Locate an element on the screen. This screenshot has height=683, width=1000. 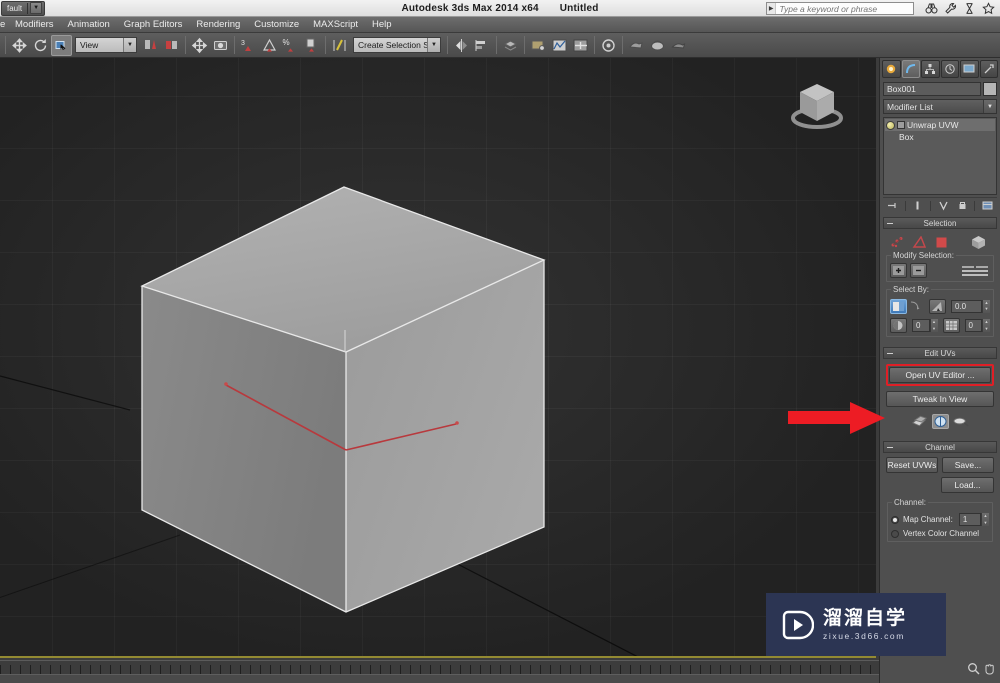
render-setup-icon is located at coordinates (608, 45).